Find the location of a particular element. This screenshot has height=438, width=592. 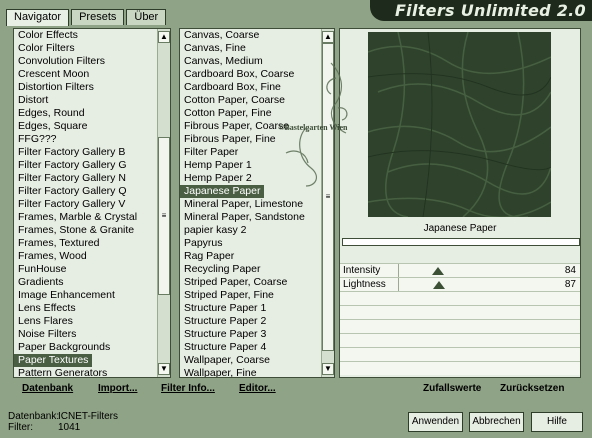

slider-row-intensity: Intensity 84 is located at coordinates (460, 270).